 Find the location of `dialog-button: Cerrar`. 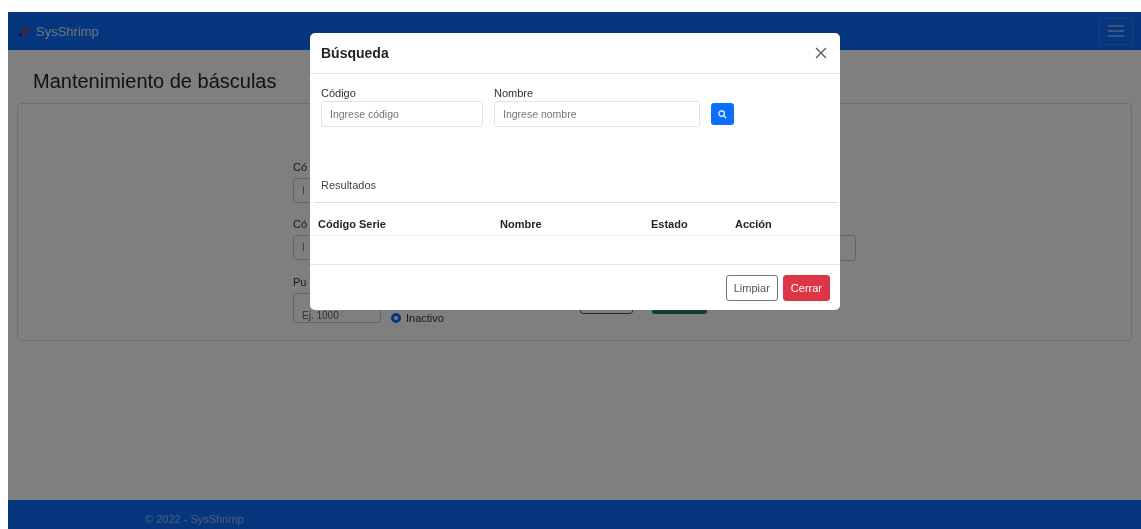

dialog-button: Cerrar is located at coordinates (806, 287).